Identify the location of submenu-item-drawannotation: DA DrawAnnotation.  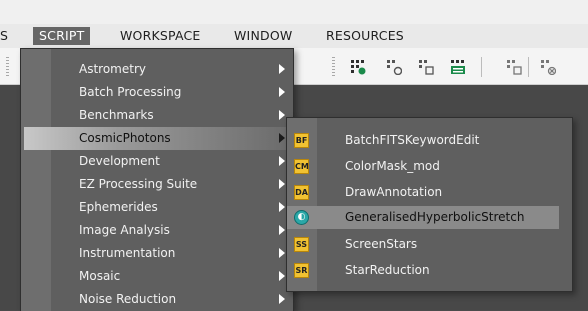
(423, 192).